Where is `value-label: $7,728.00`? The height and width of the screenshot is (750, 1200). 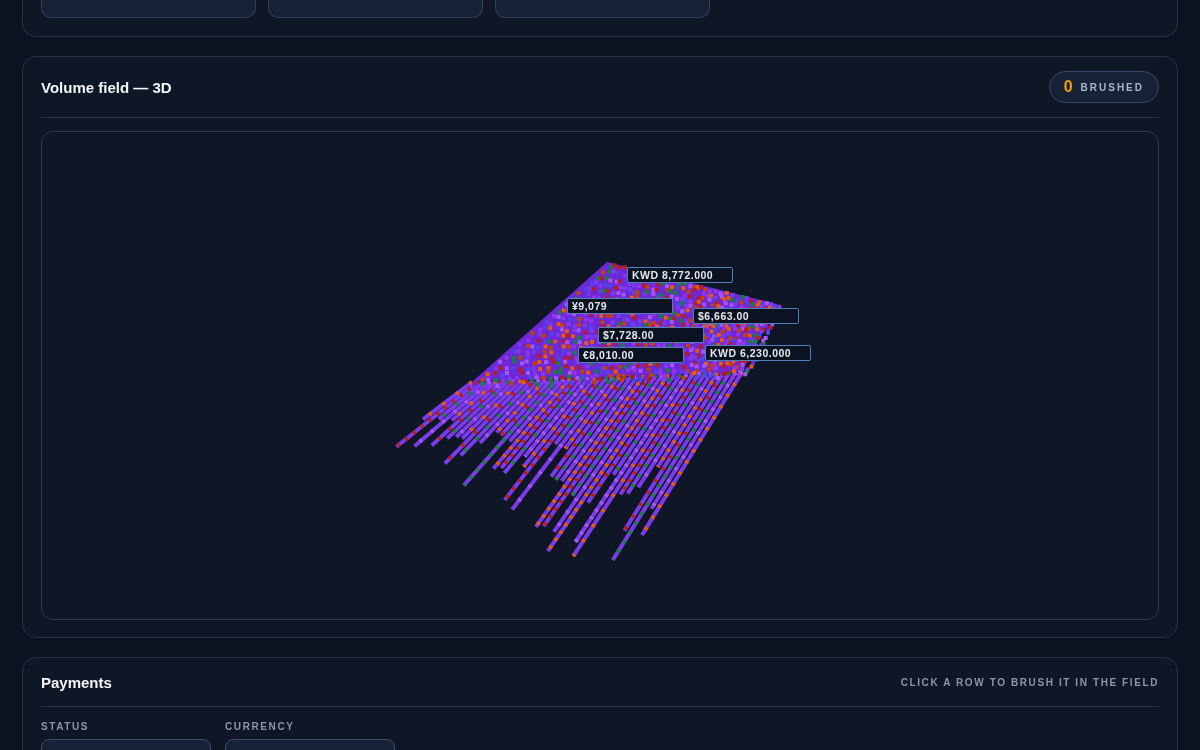 value-label: $7,728.00 is located at coordinates (651, 335).